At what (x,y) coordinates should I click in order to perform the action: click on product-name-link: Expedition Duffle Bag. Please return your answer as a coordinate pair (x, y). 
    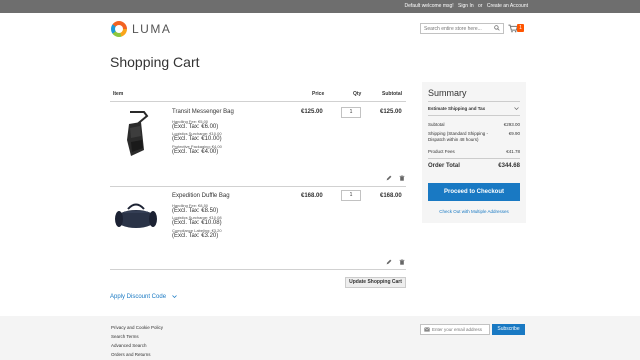
    Looking at the image, I should click on (201, 196).